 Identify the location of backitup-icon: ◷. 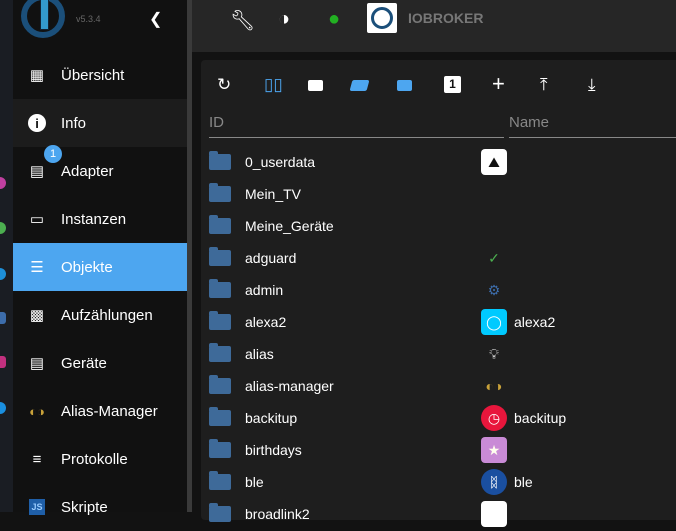
(494, 418).